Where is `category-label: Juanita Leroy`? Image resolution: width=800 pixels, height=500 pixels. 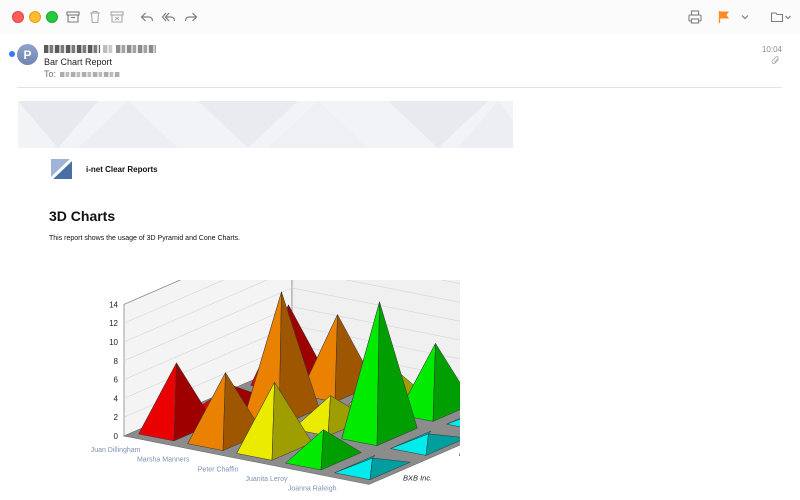
category-label: Juanita Leroy is located at coordinates (266, 479).